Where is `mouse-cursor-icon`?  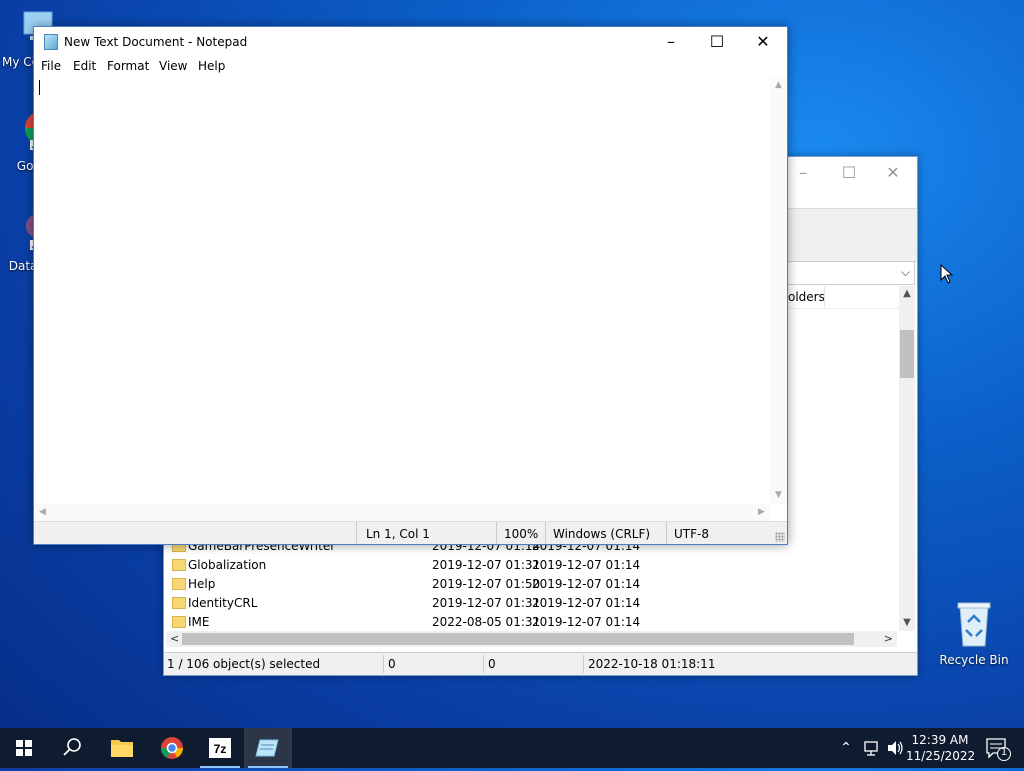 mouse-cursor-icon is located at coordinates (947, 274).